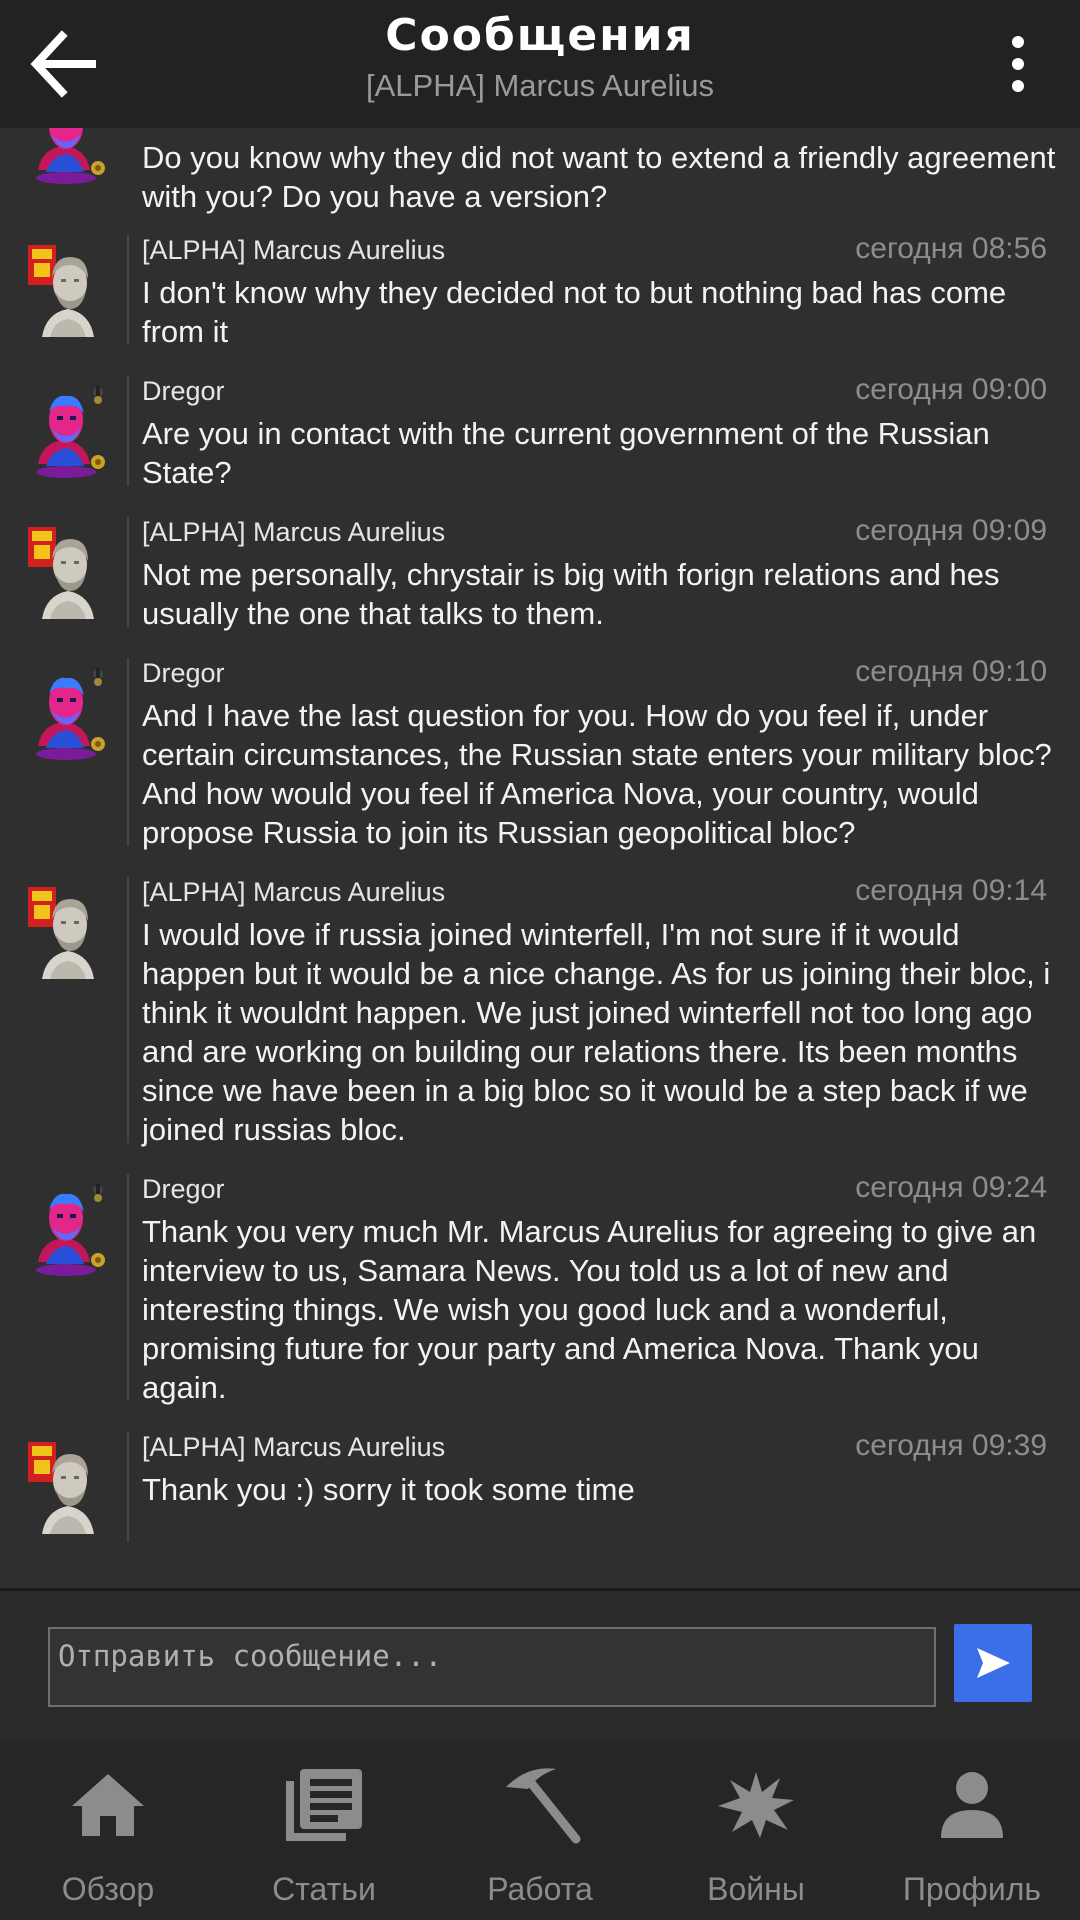 The width and height of the screenshot is (1080, 1920). I want to click on more-options-button, so click(1018, 64).